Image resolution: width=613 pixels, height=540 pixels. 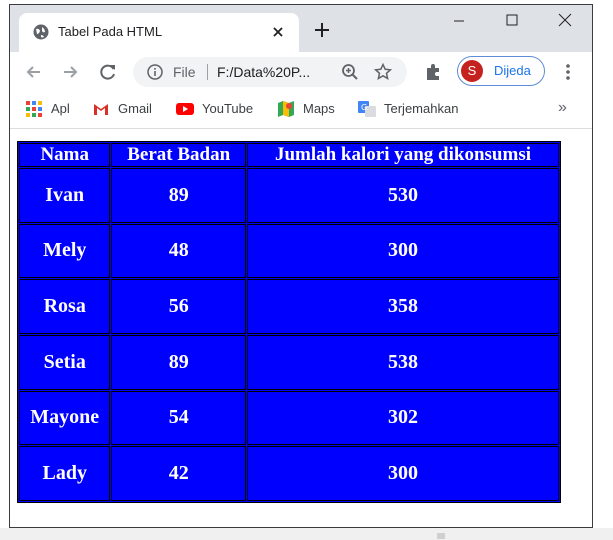 What do you see at coordinates (459, 20) in the screenshot?
I see `minimize-icon` at bounding box center [459, 20].